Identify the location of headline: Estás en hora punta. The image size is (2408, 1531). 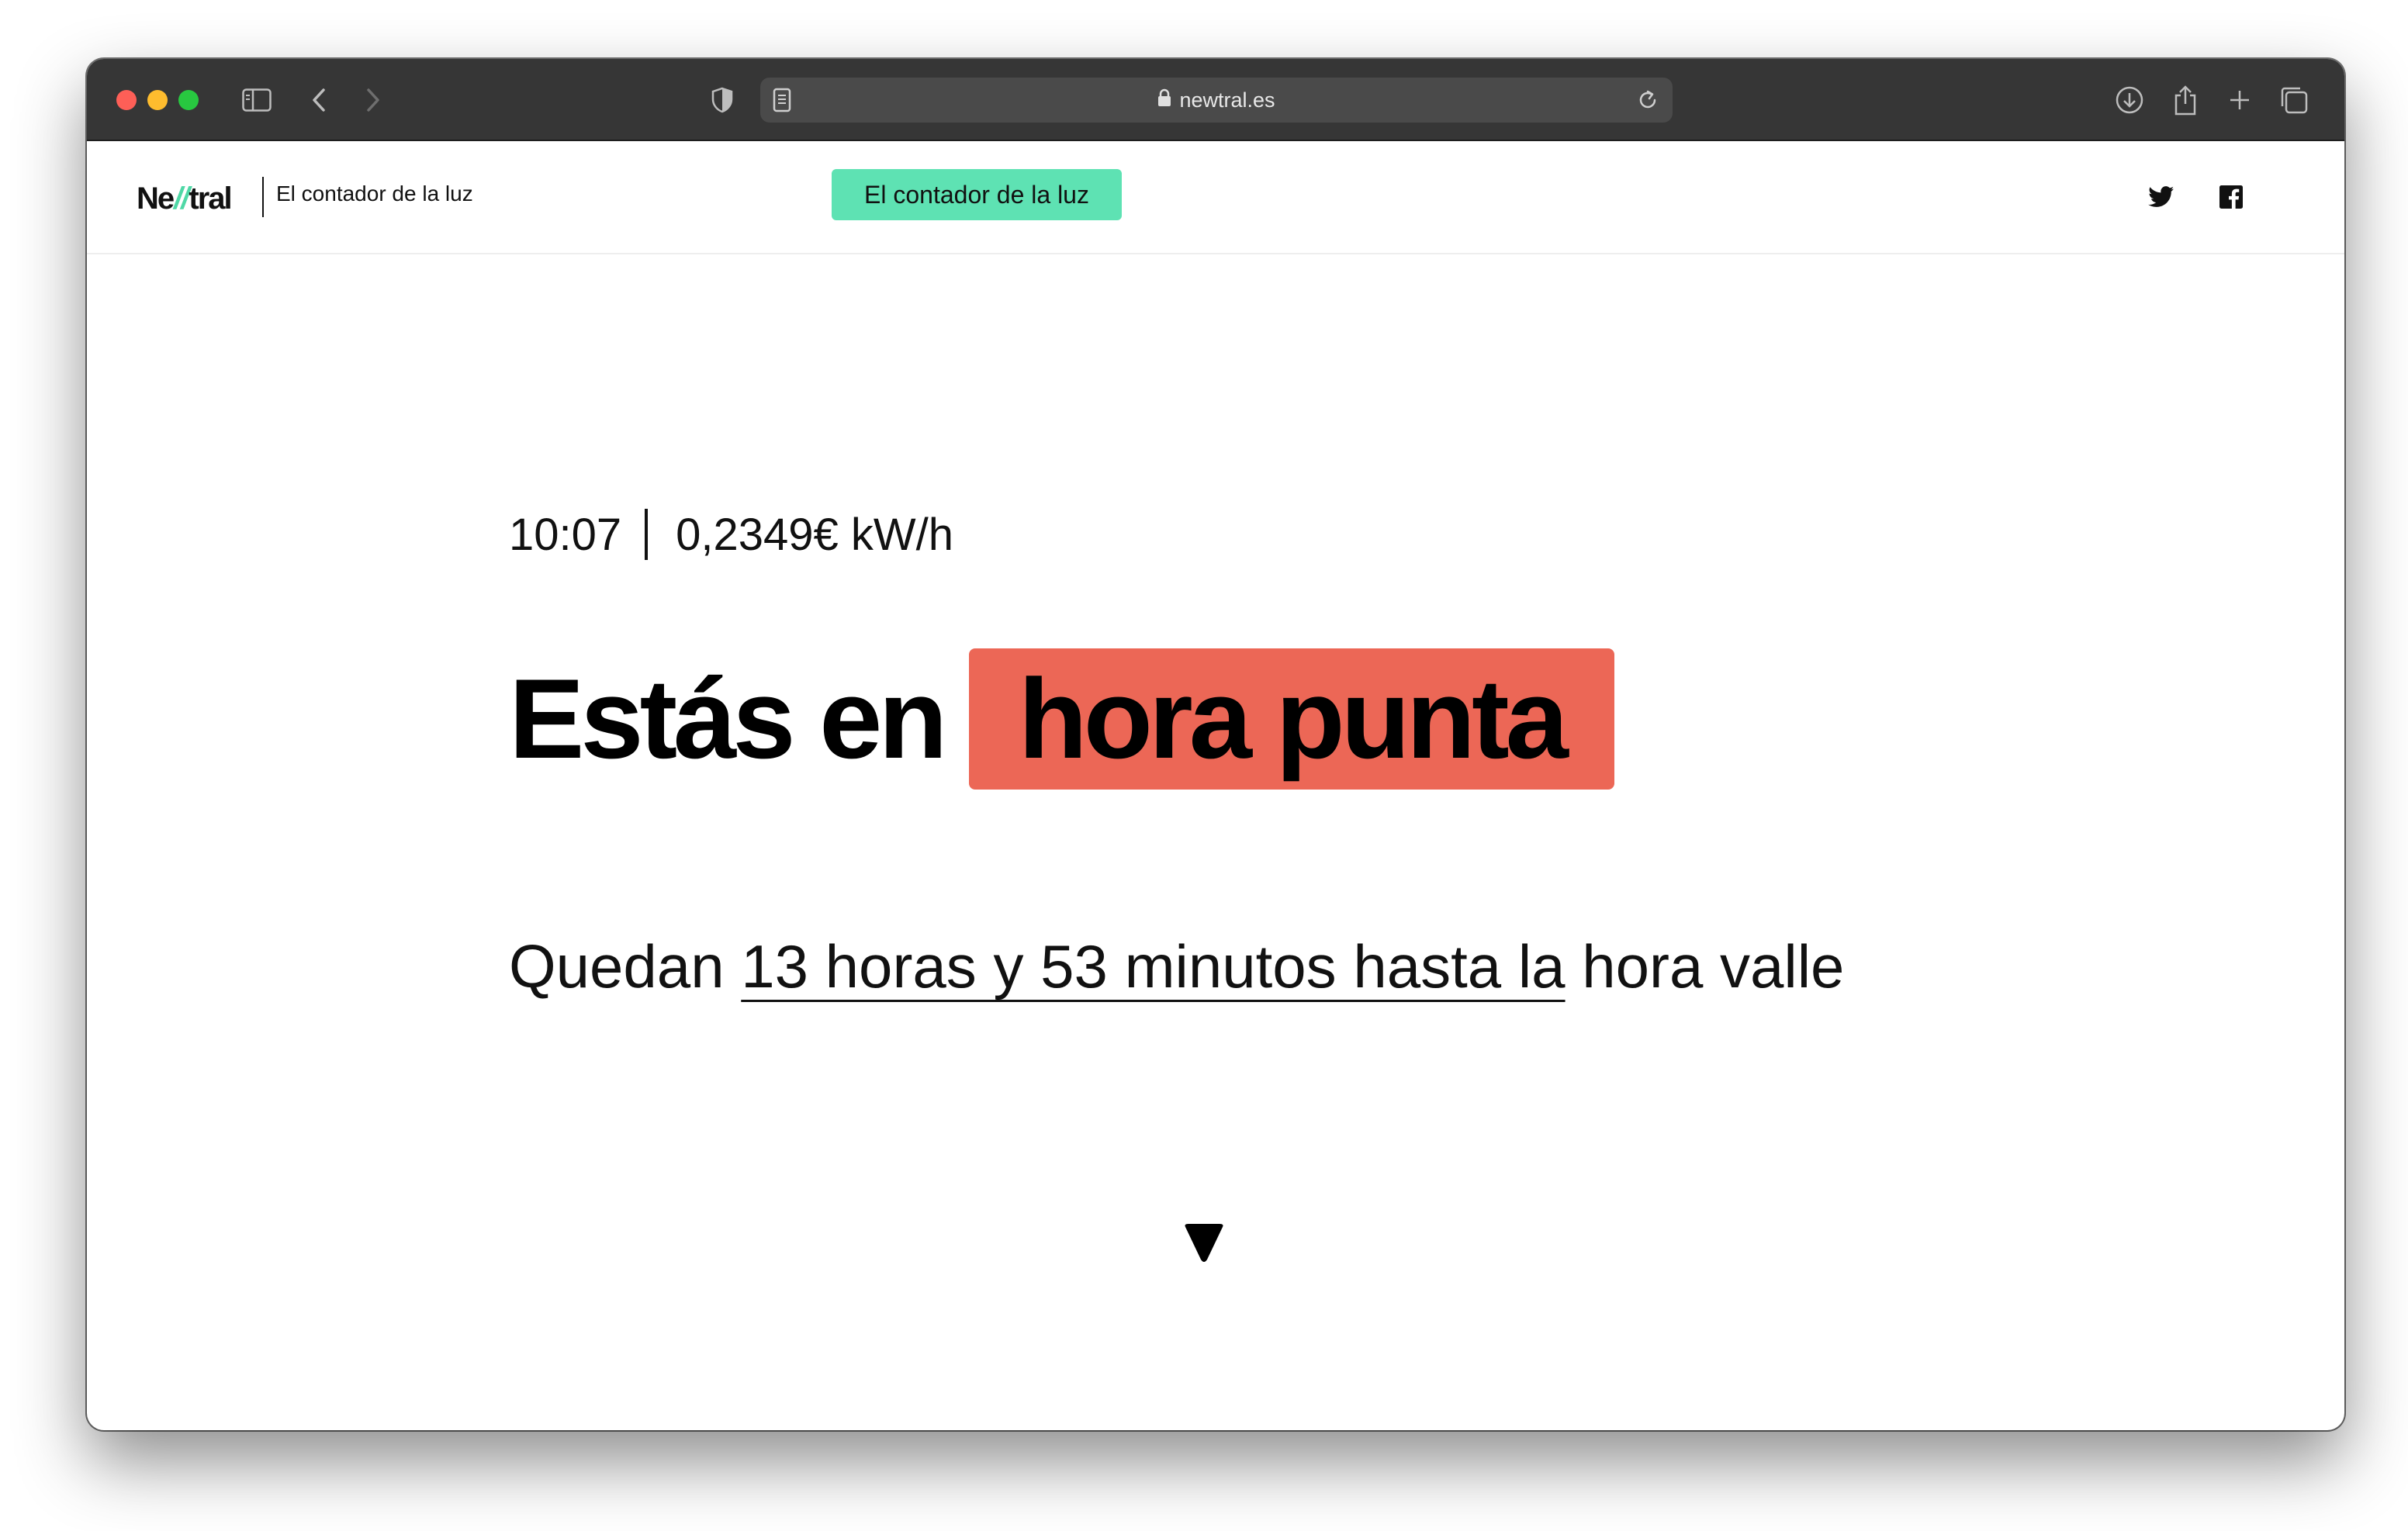
(1061, 719).